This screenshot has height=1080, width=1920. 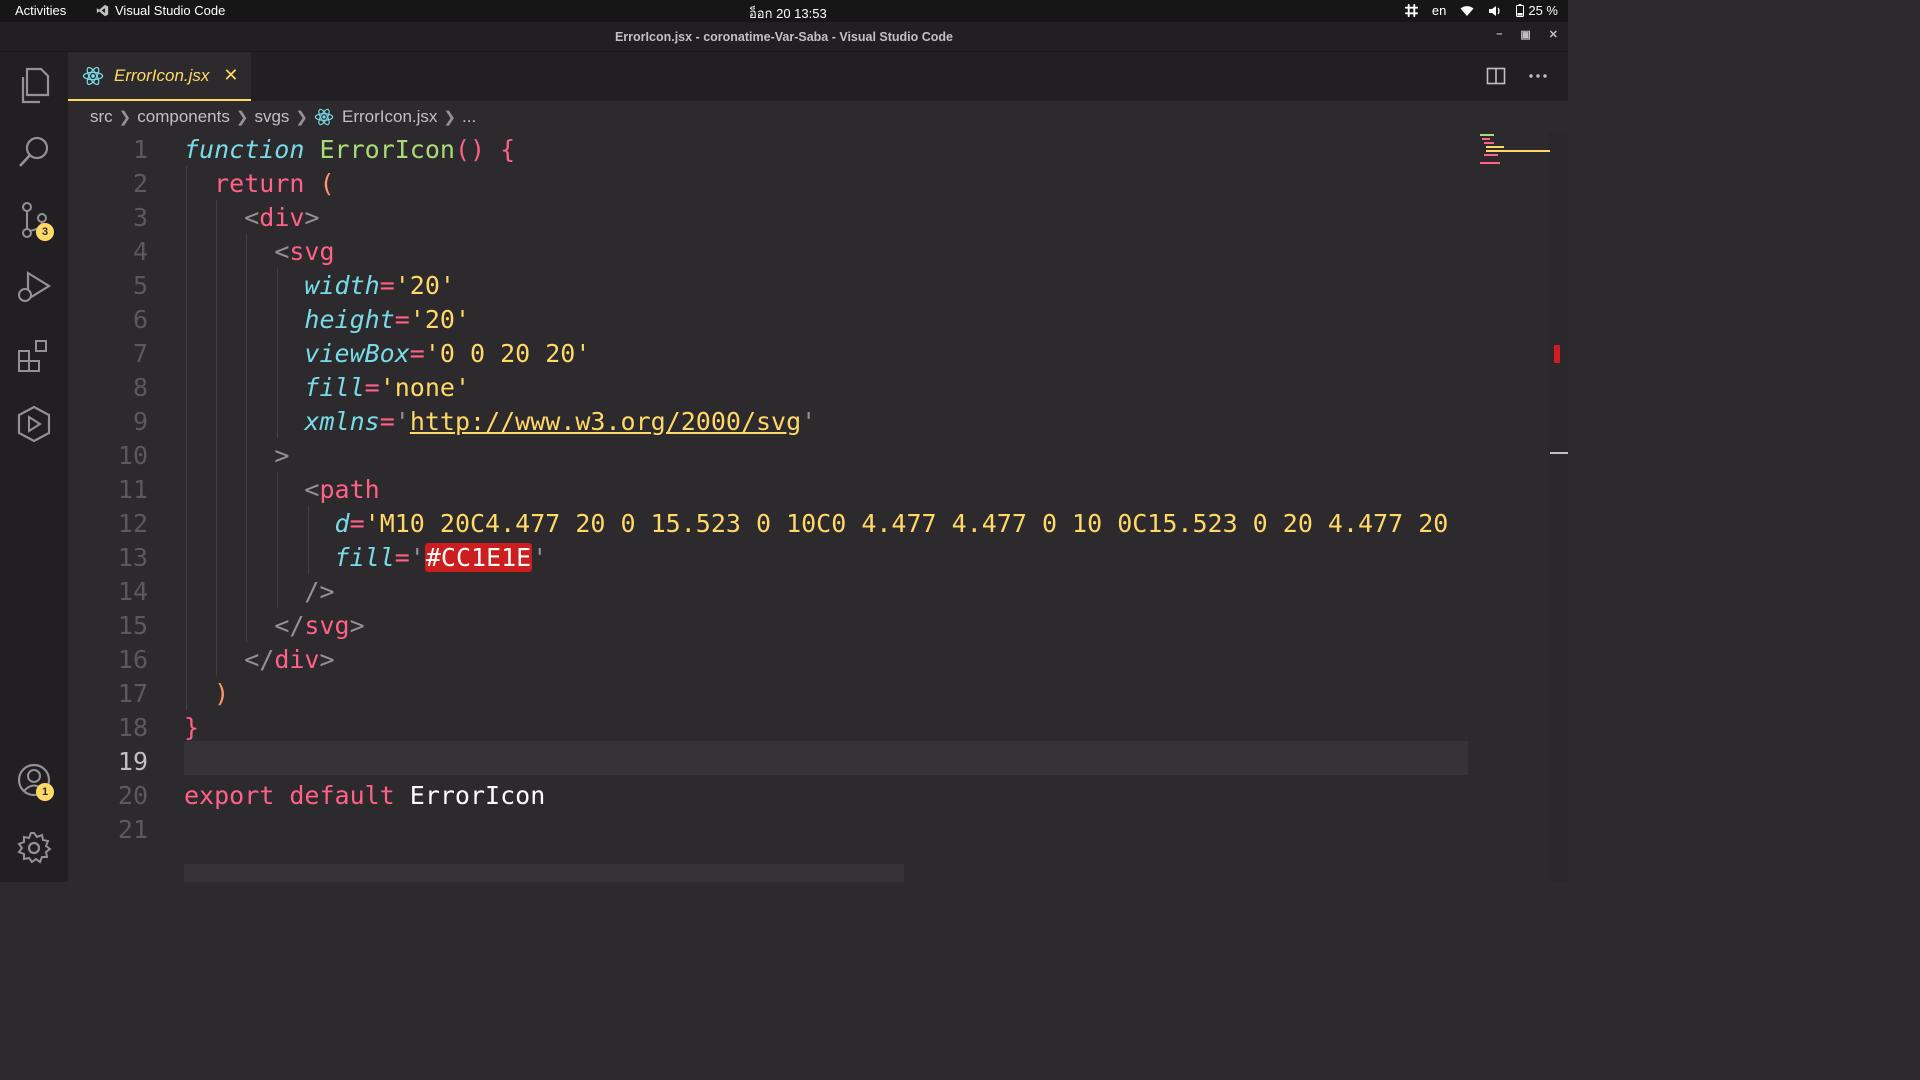 I want to click on accounts-button: 1, so click(x=34, y=780).